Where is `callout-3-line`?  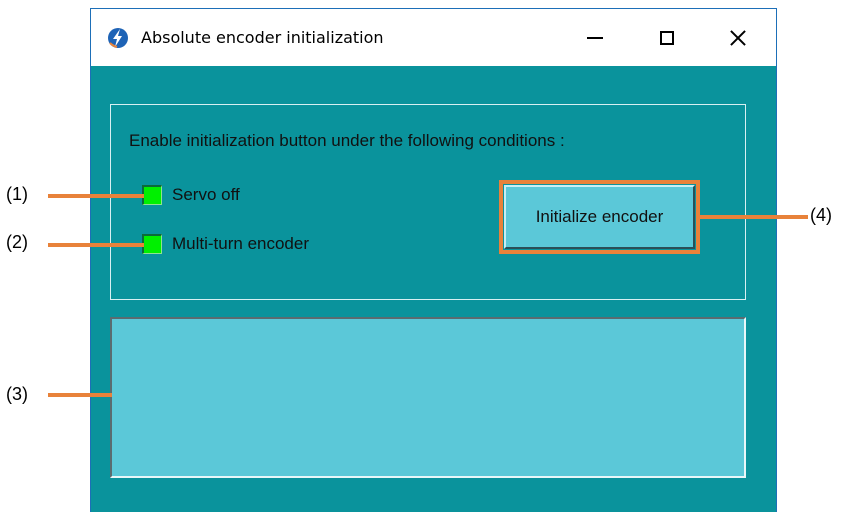 callout-3-line is located at coordinates (80, 395).